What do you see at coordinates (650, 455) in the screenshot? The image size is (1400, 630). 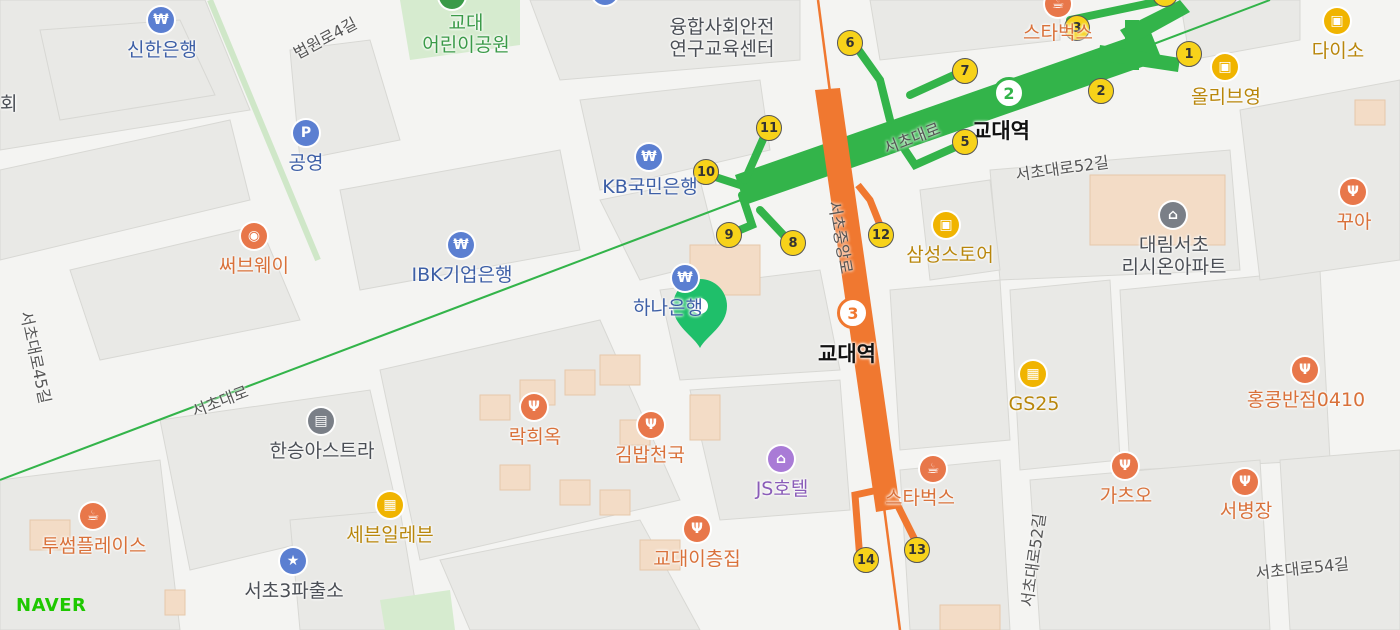 I see `place-gimbap: 김밥천국` at bounding box center [650, 455].